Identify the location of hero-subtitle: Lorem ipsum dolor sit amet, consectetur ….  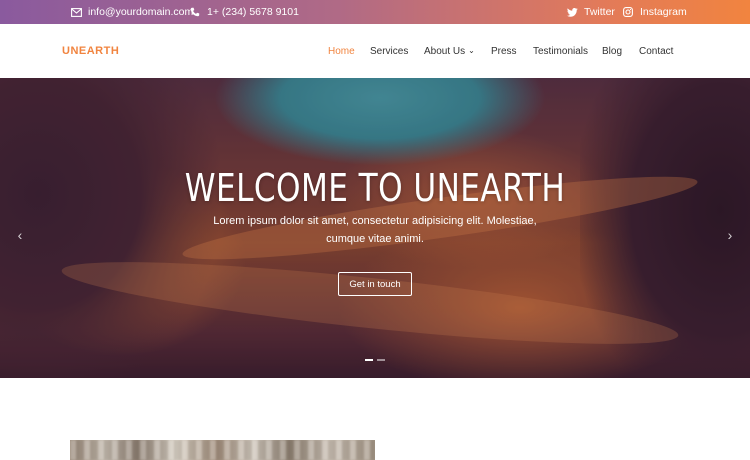
(375, 230).